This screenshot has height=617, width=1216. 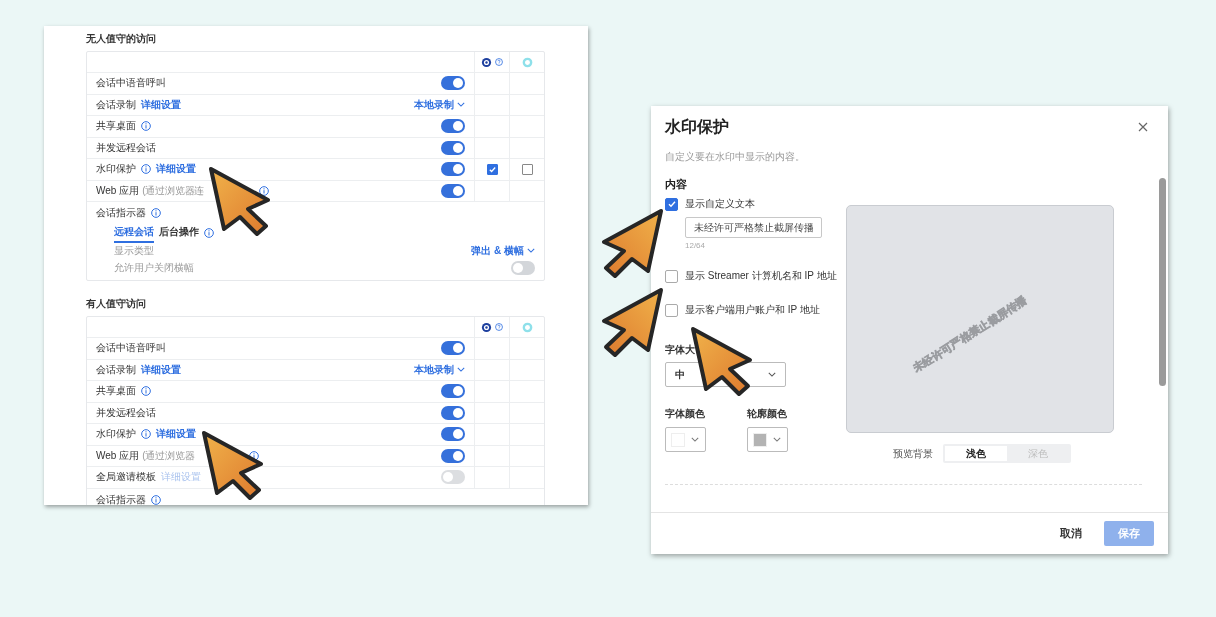 What do you see at coordinates (685, 414) in the screenshot?
I see `field-label: 字体颜色` at bounding box center [685, 414].